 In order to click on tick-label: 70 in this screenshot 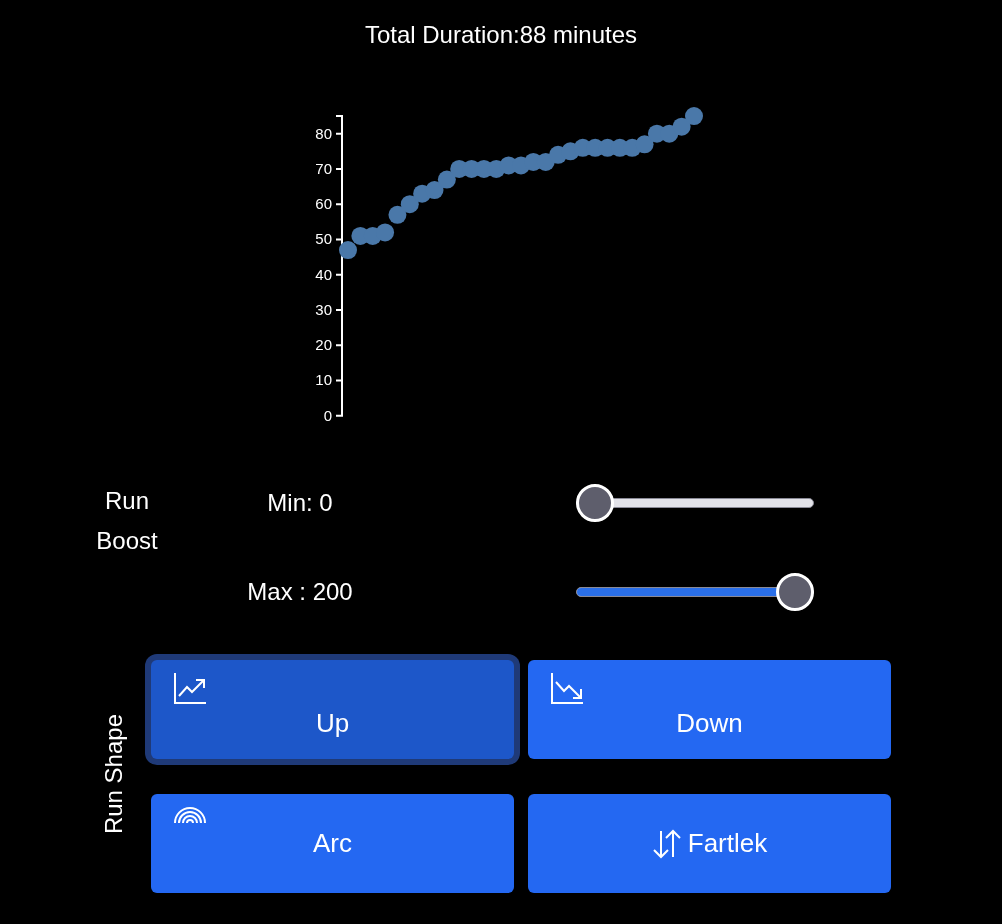, I will do `click(323, 168)`.